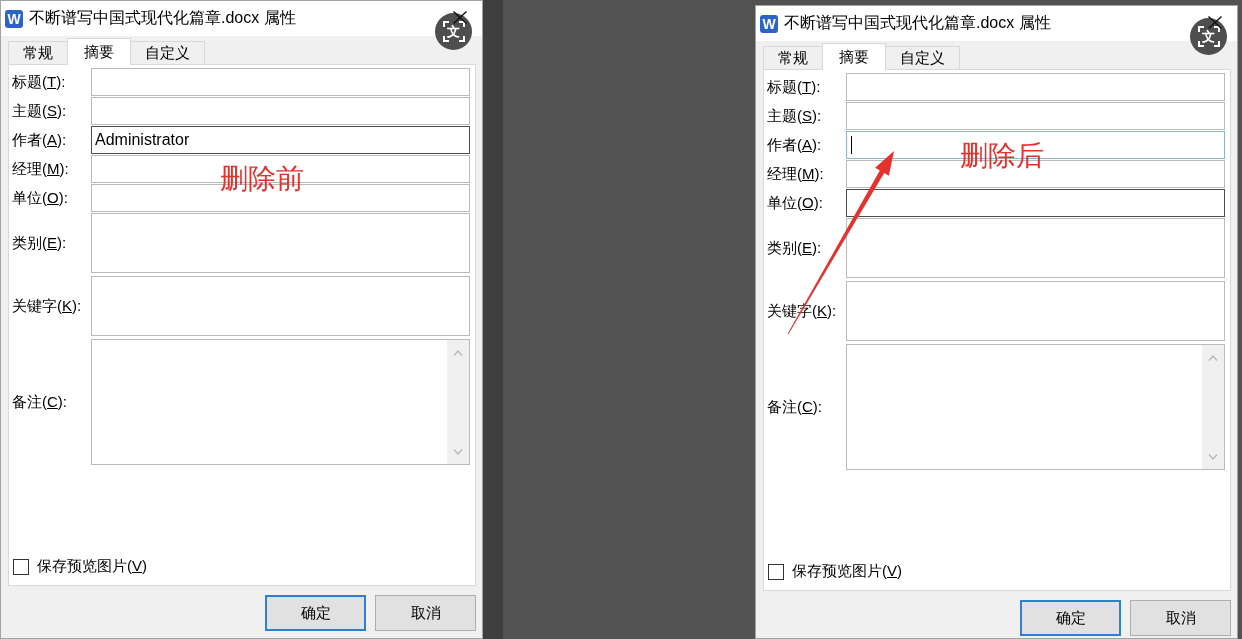 The height and width of the screenshot is (639, 1242). I want to click on field-label: 关键字(K):, so click(47, 306).